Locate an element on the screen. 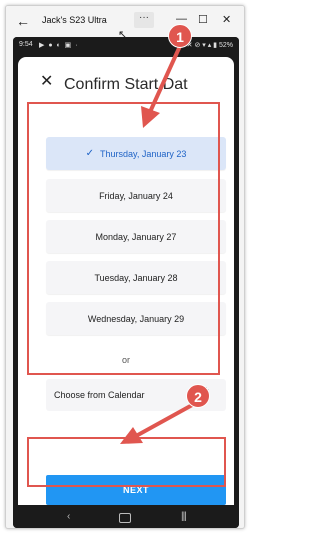 The image size is (320, 534). status-time: 9:54 is located at coordinates (26, 44).